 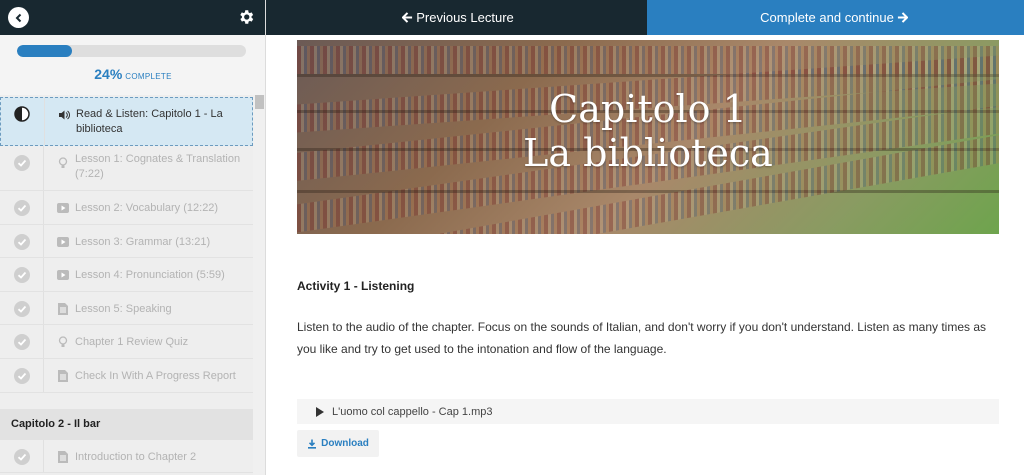 I want to click on previous-lecture-button: Previous Lecture, so click(x=456, y=17).